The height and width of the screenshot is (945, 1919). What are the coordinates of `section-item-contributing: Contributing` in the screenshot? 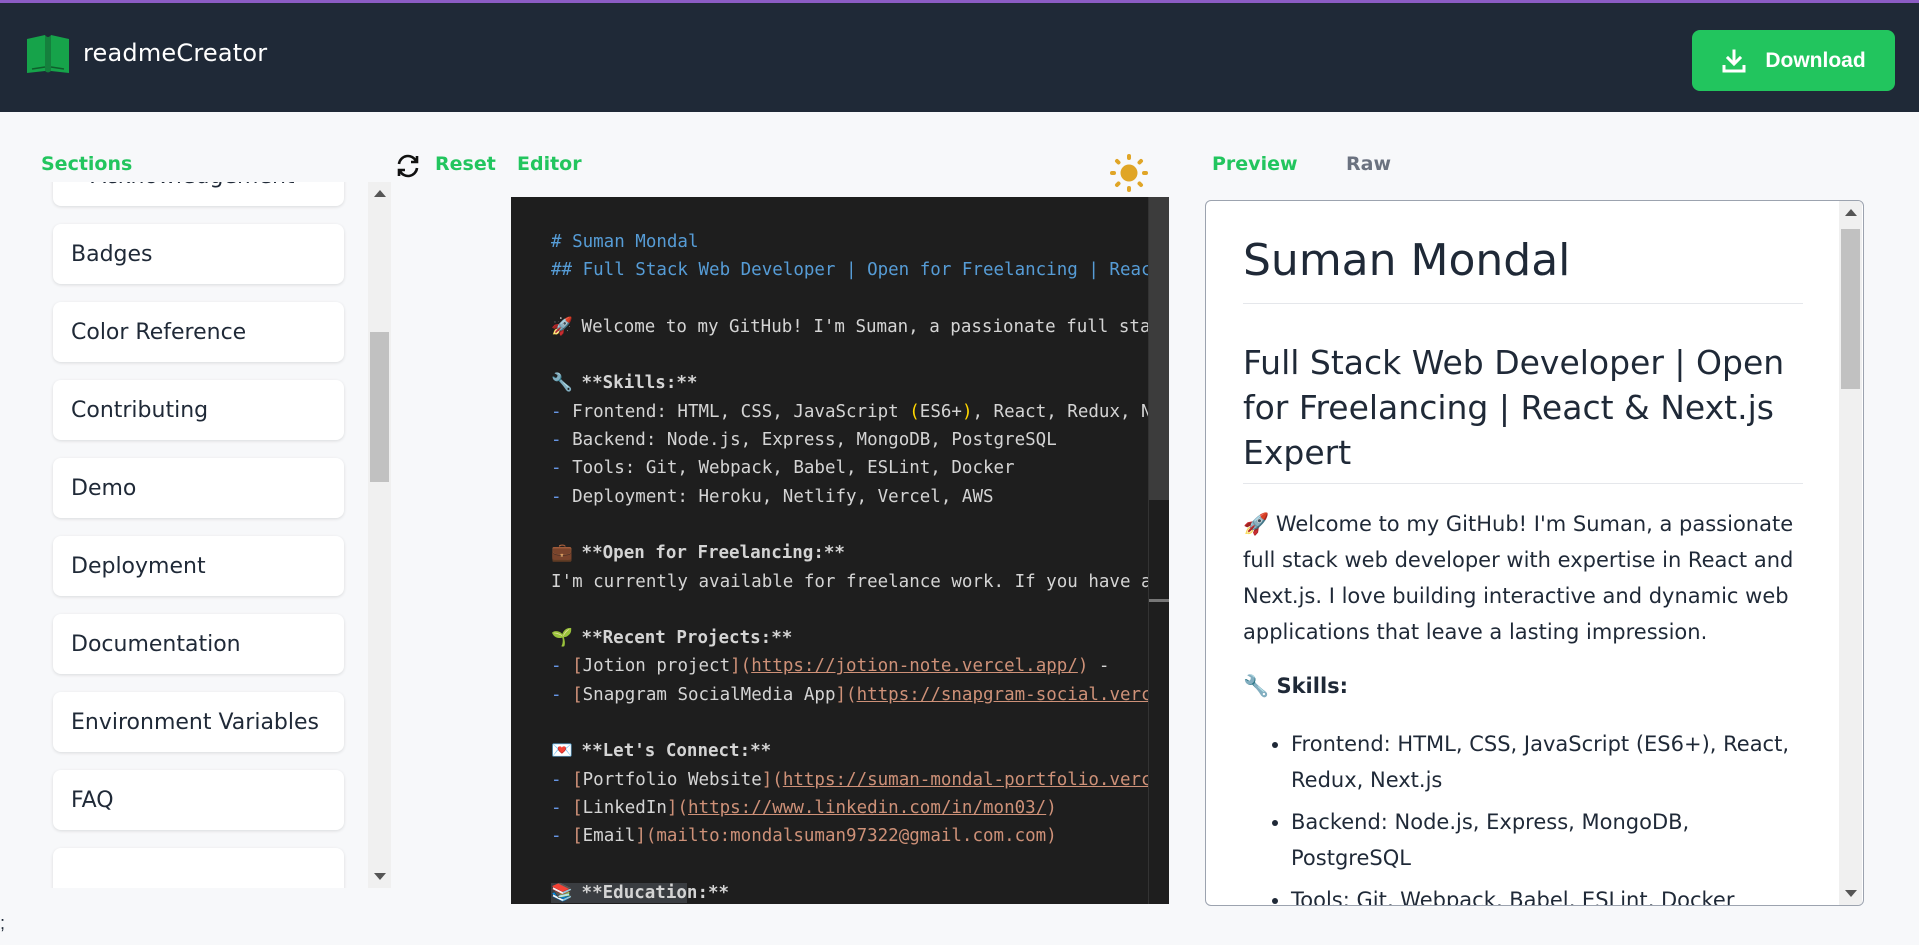 It's located at (198, 410).